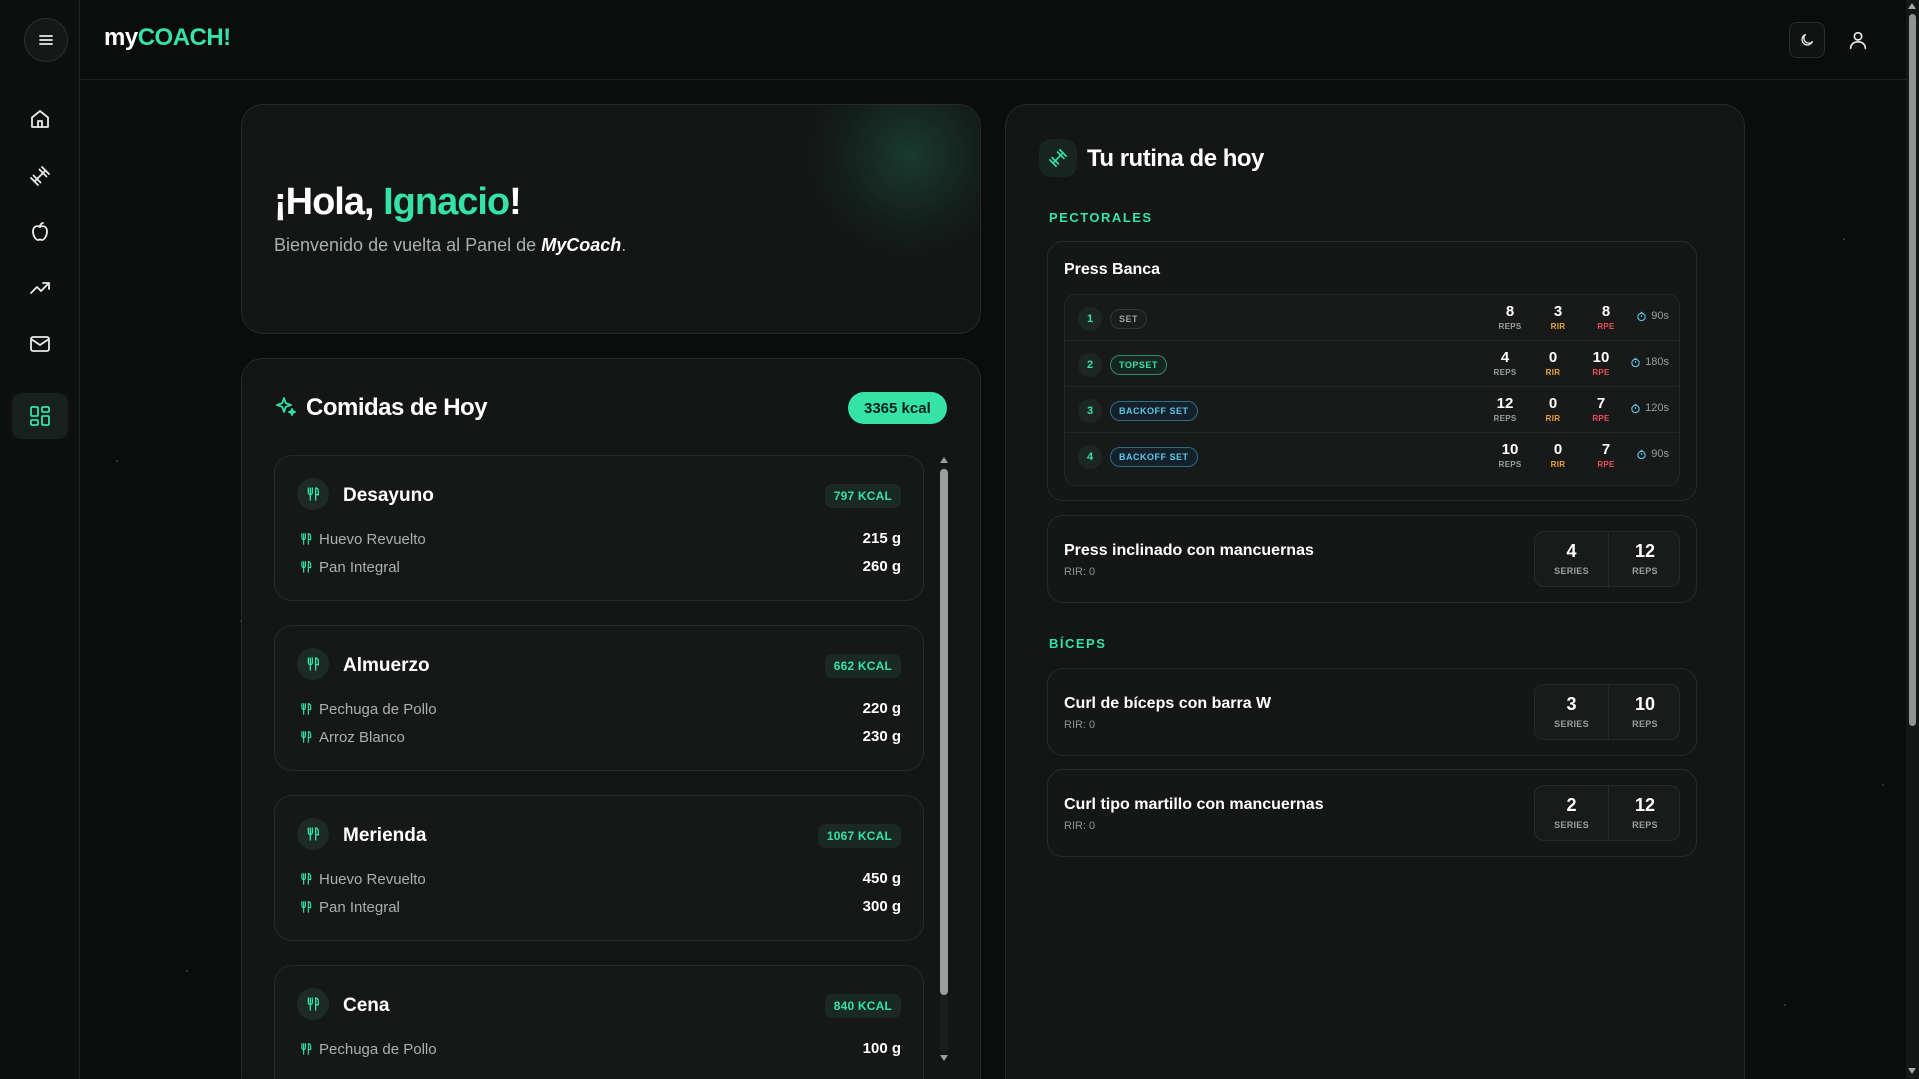  Describe the element at coordinates (397, 407) in the screenshot. I see `meals-title: Comidas de Hoy` at that location.